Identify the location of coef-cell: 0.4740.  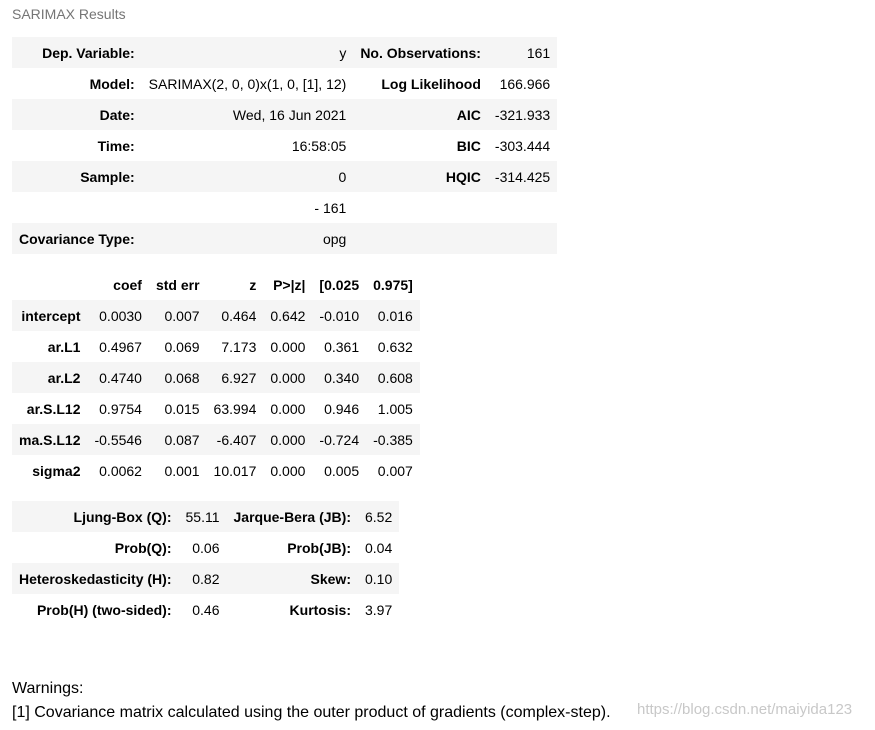
(118, 377).